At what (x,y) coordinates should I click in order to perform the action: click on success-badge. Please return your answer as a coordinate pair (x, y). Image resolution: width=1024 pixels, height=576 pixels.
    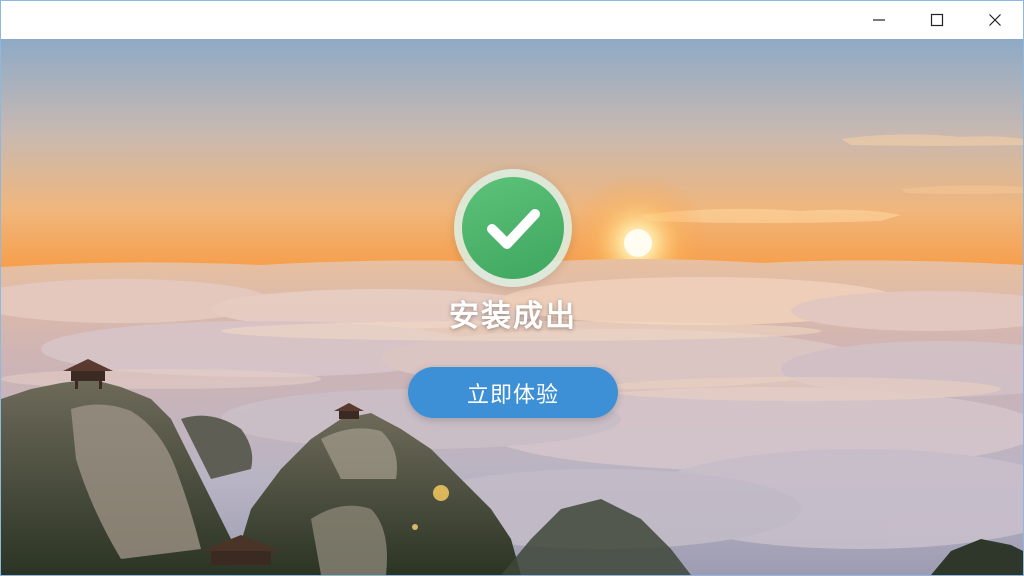
    Looking at the image, I should click on (513, 228).